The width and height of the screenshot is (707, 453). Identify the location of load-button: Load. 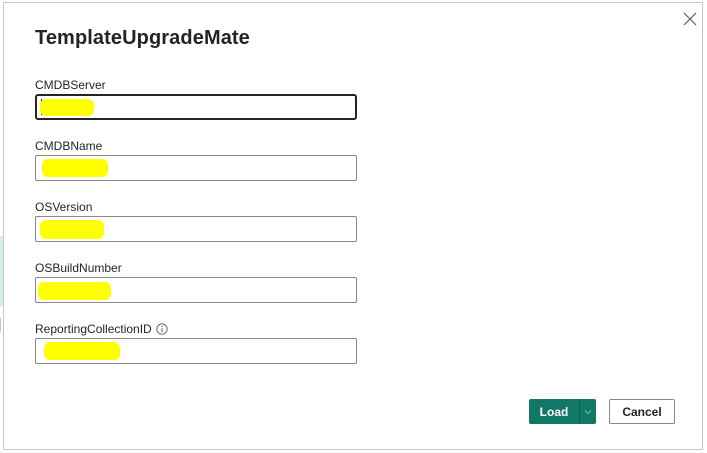
(554, 411).